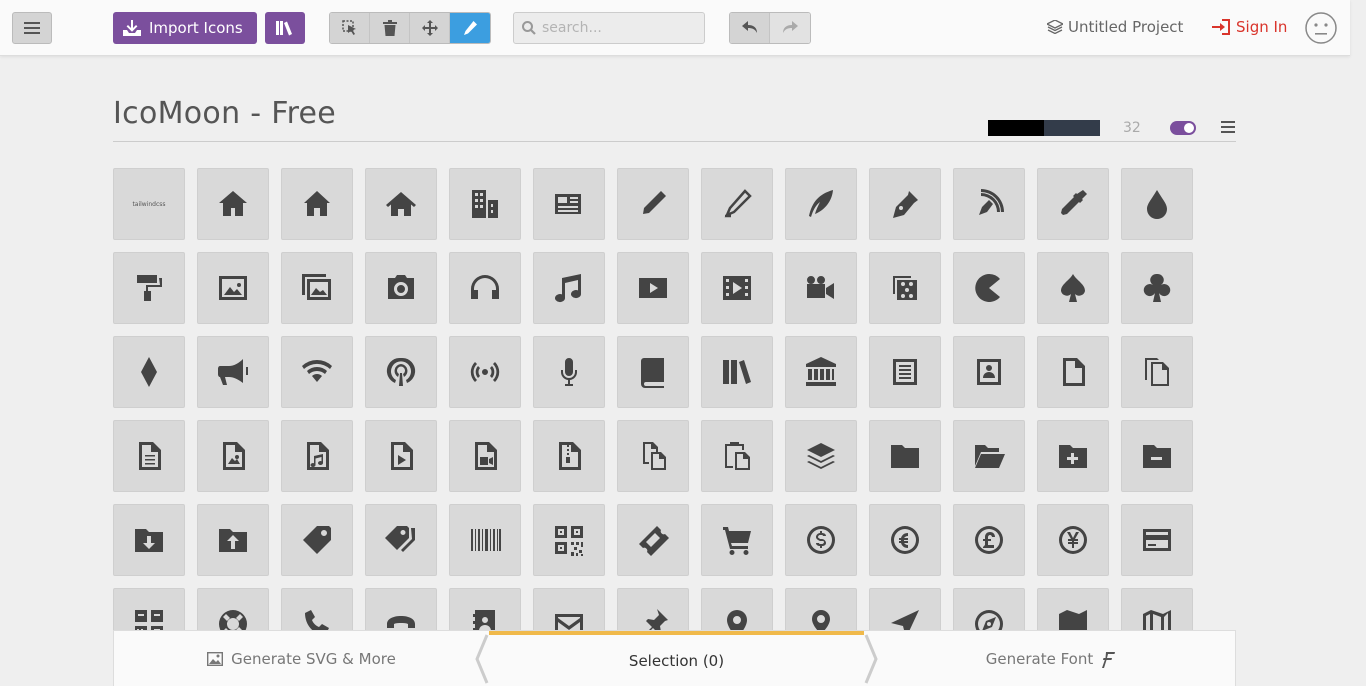 Image resolution: width=1366 pixels, height=686 pixels. I want to click on move-tool-button, so click(430, 28).